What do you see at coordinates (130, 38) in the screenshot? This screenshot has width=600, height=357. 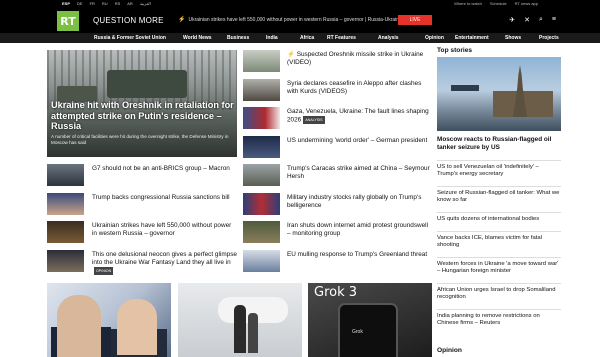 I see `nav-russia: Russia & Former Soviet Union` at bounding box center [130, 38].